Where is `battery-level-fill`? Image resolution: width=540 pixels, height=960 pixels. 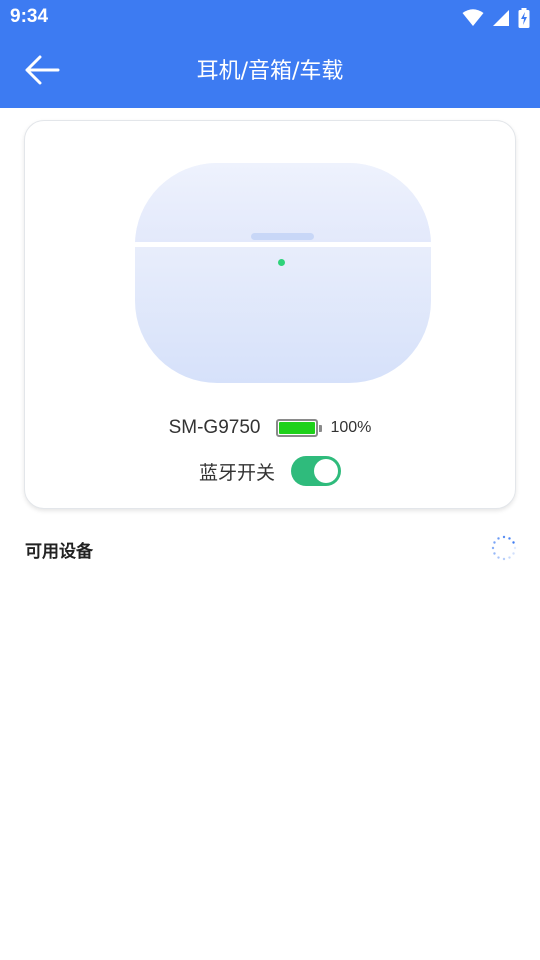 battery-level-fill is located at coordinates (297, 428).